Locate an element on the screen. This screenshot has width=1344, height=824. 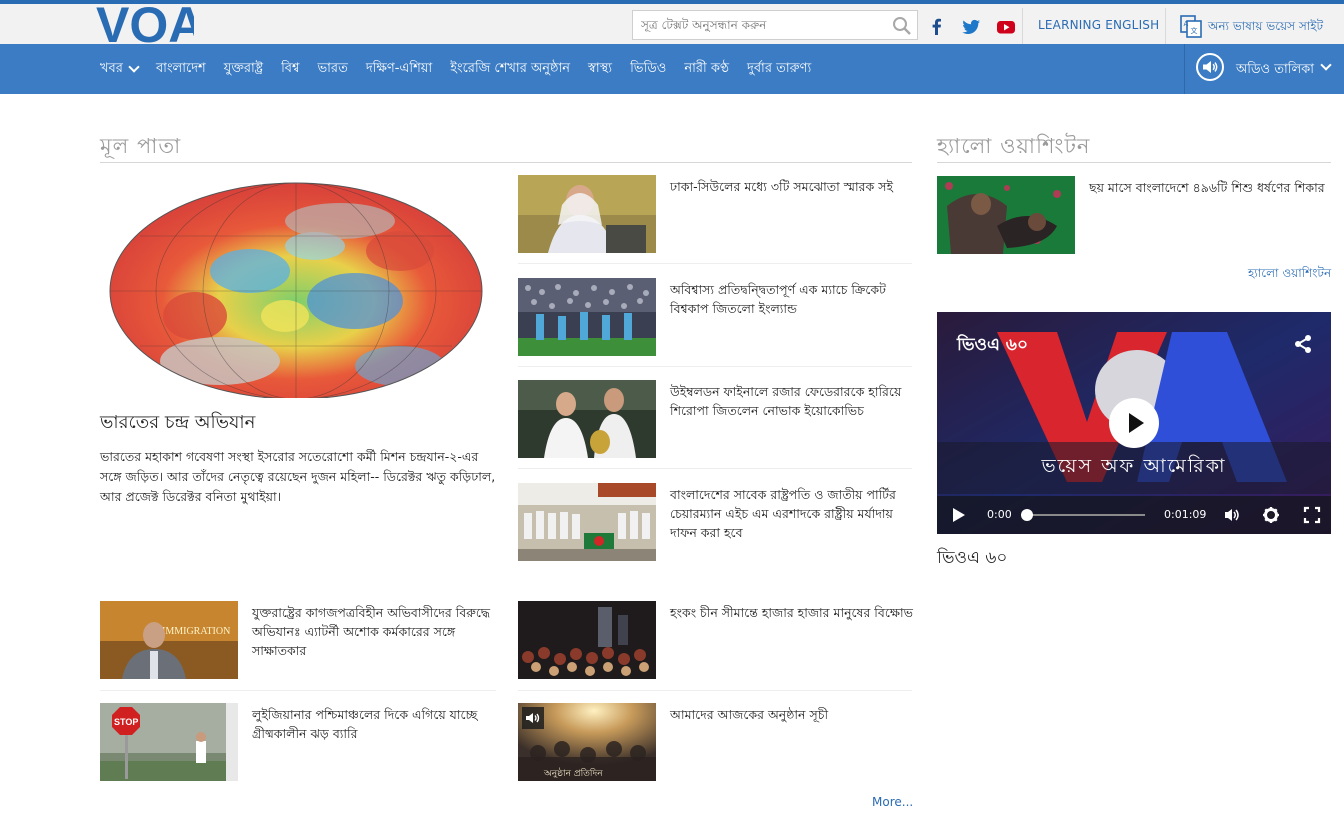
search-input is located at coordinates (766, 25).